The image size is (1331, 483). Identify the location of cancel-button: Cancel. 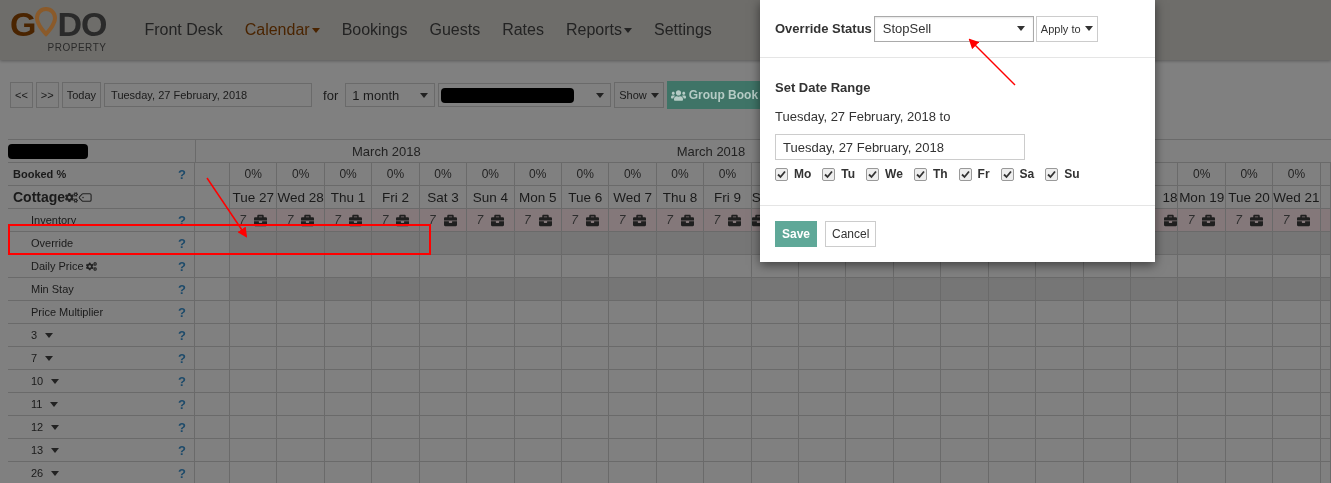
(851, 234).